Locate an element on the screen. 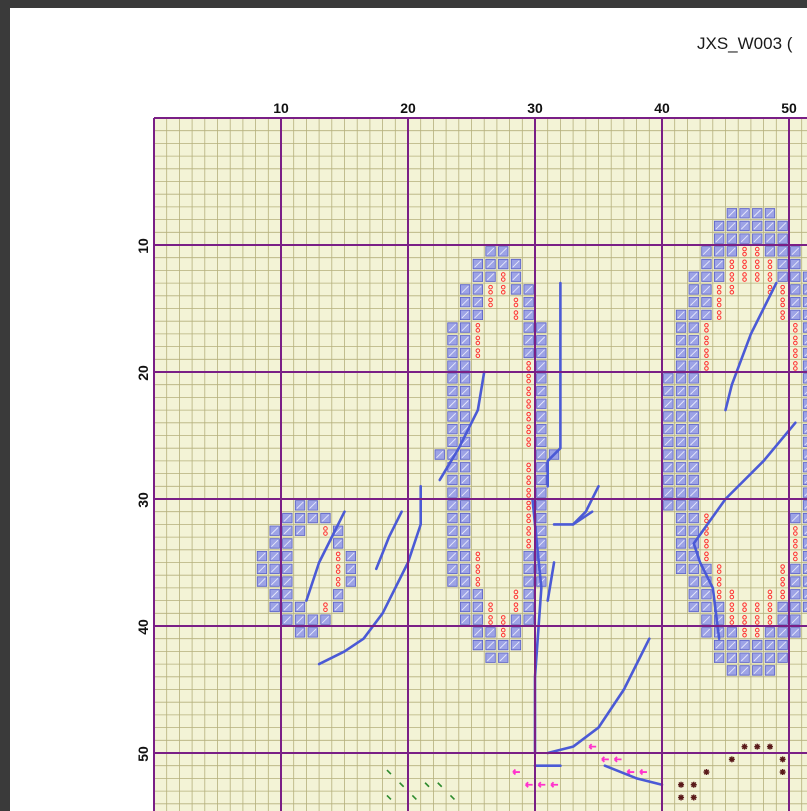 The height and width of the screenshot is (811, 807). side-label-30: 30 is located at coordinates (143, 500).